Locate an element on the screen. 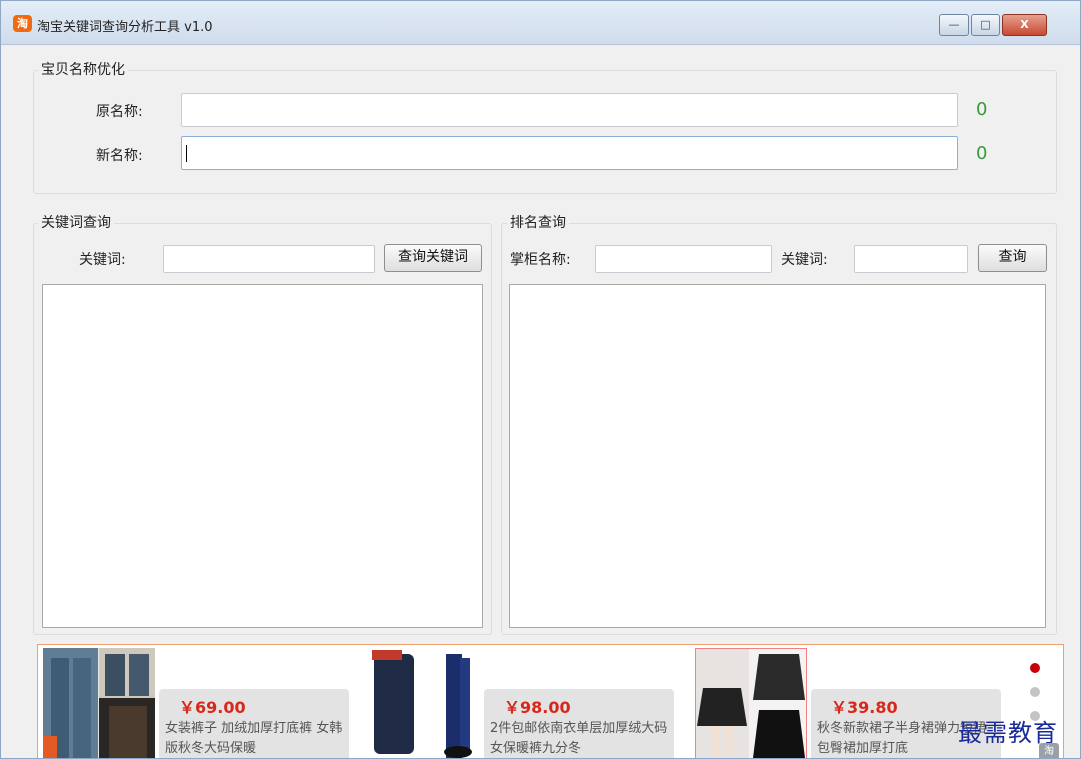 Image resolution: width=1081 pixels, height=759 pixels. original-name-label: 原名称: is located at coordinates (119, 112).